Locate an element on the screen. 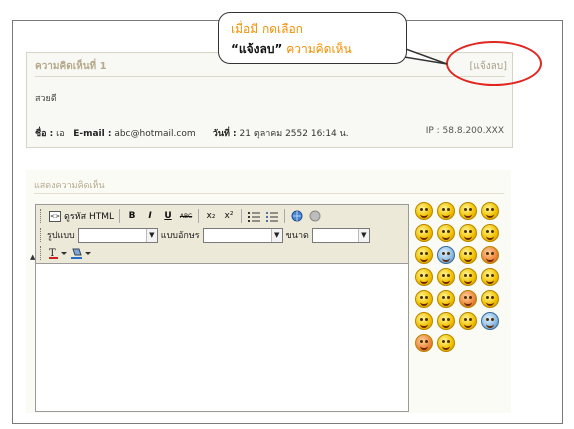  emoticon-sad-button is located at coordinates (426, 257).